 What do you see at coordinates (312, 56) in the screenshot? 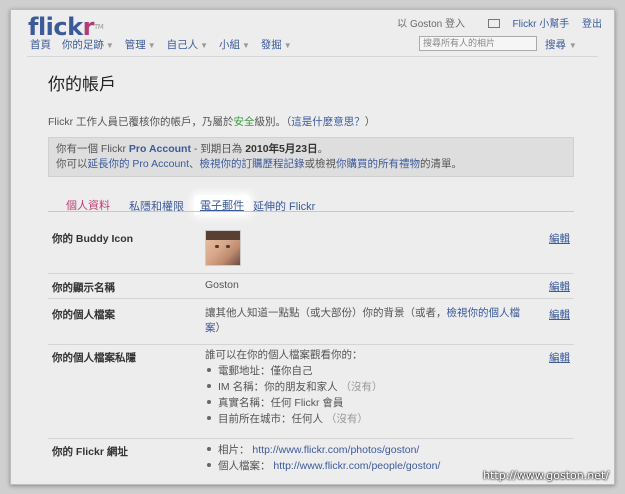
I see `header-divider` at bounding box center [312, 56].